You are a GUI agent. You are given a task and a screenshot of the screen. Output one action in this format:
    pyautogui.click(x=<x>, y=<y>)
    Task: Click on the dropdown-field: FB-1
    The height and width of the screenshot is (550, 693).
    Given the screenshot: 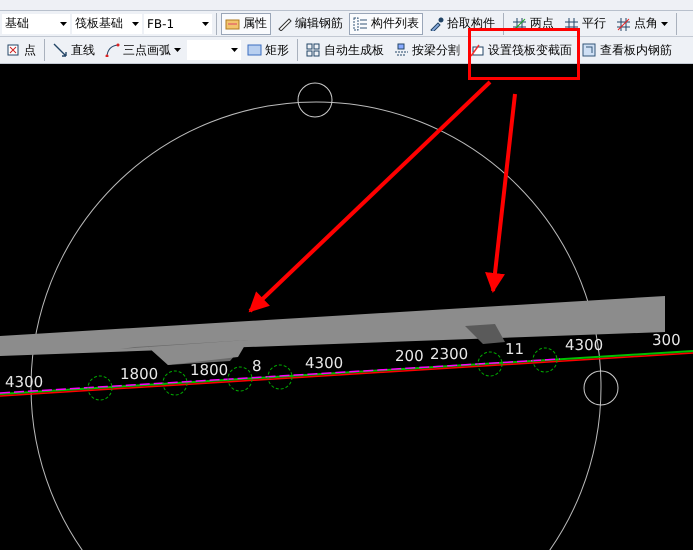 What is the action you would take?
    pyautogui.click(x=178, y=24)
    